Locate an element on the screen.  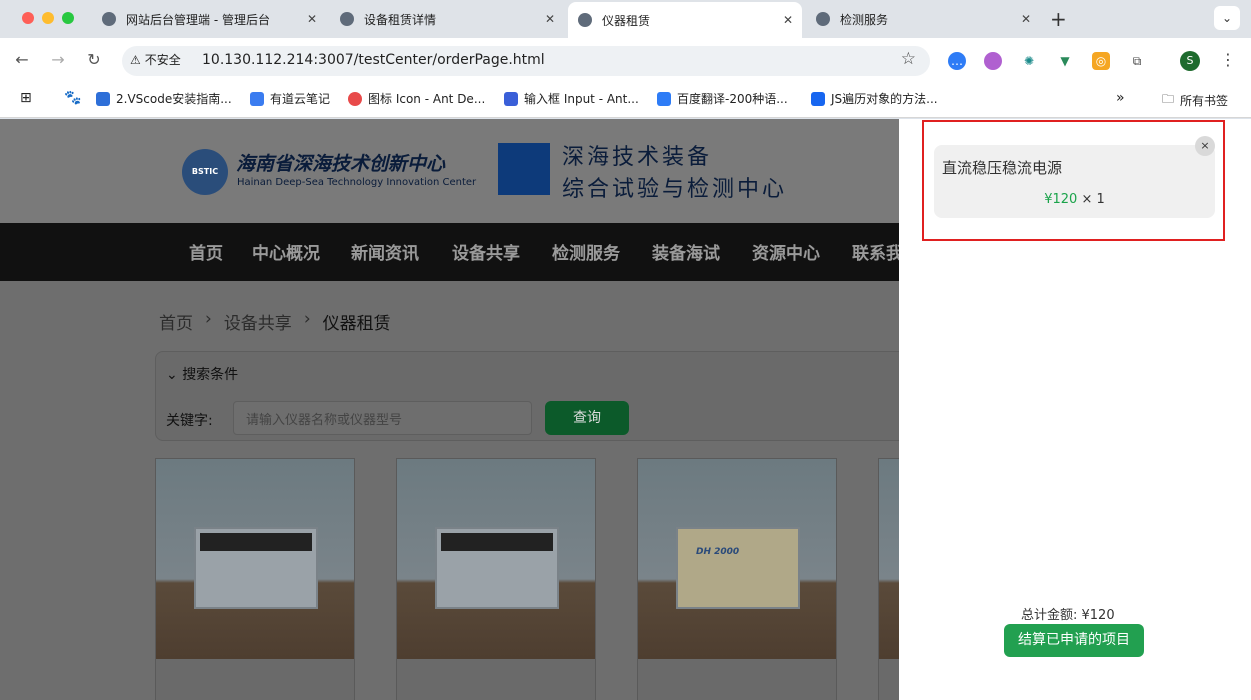
keyword-label: 关键字: is located at coordinates (189, 421).